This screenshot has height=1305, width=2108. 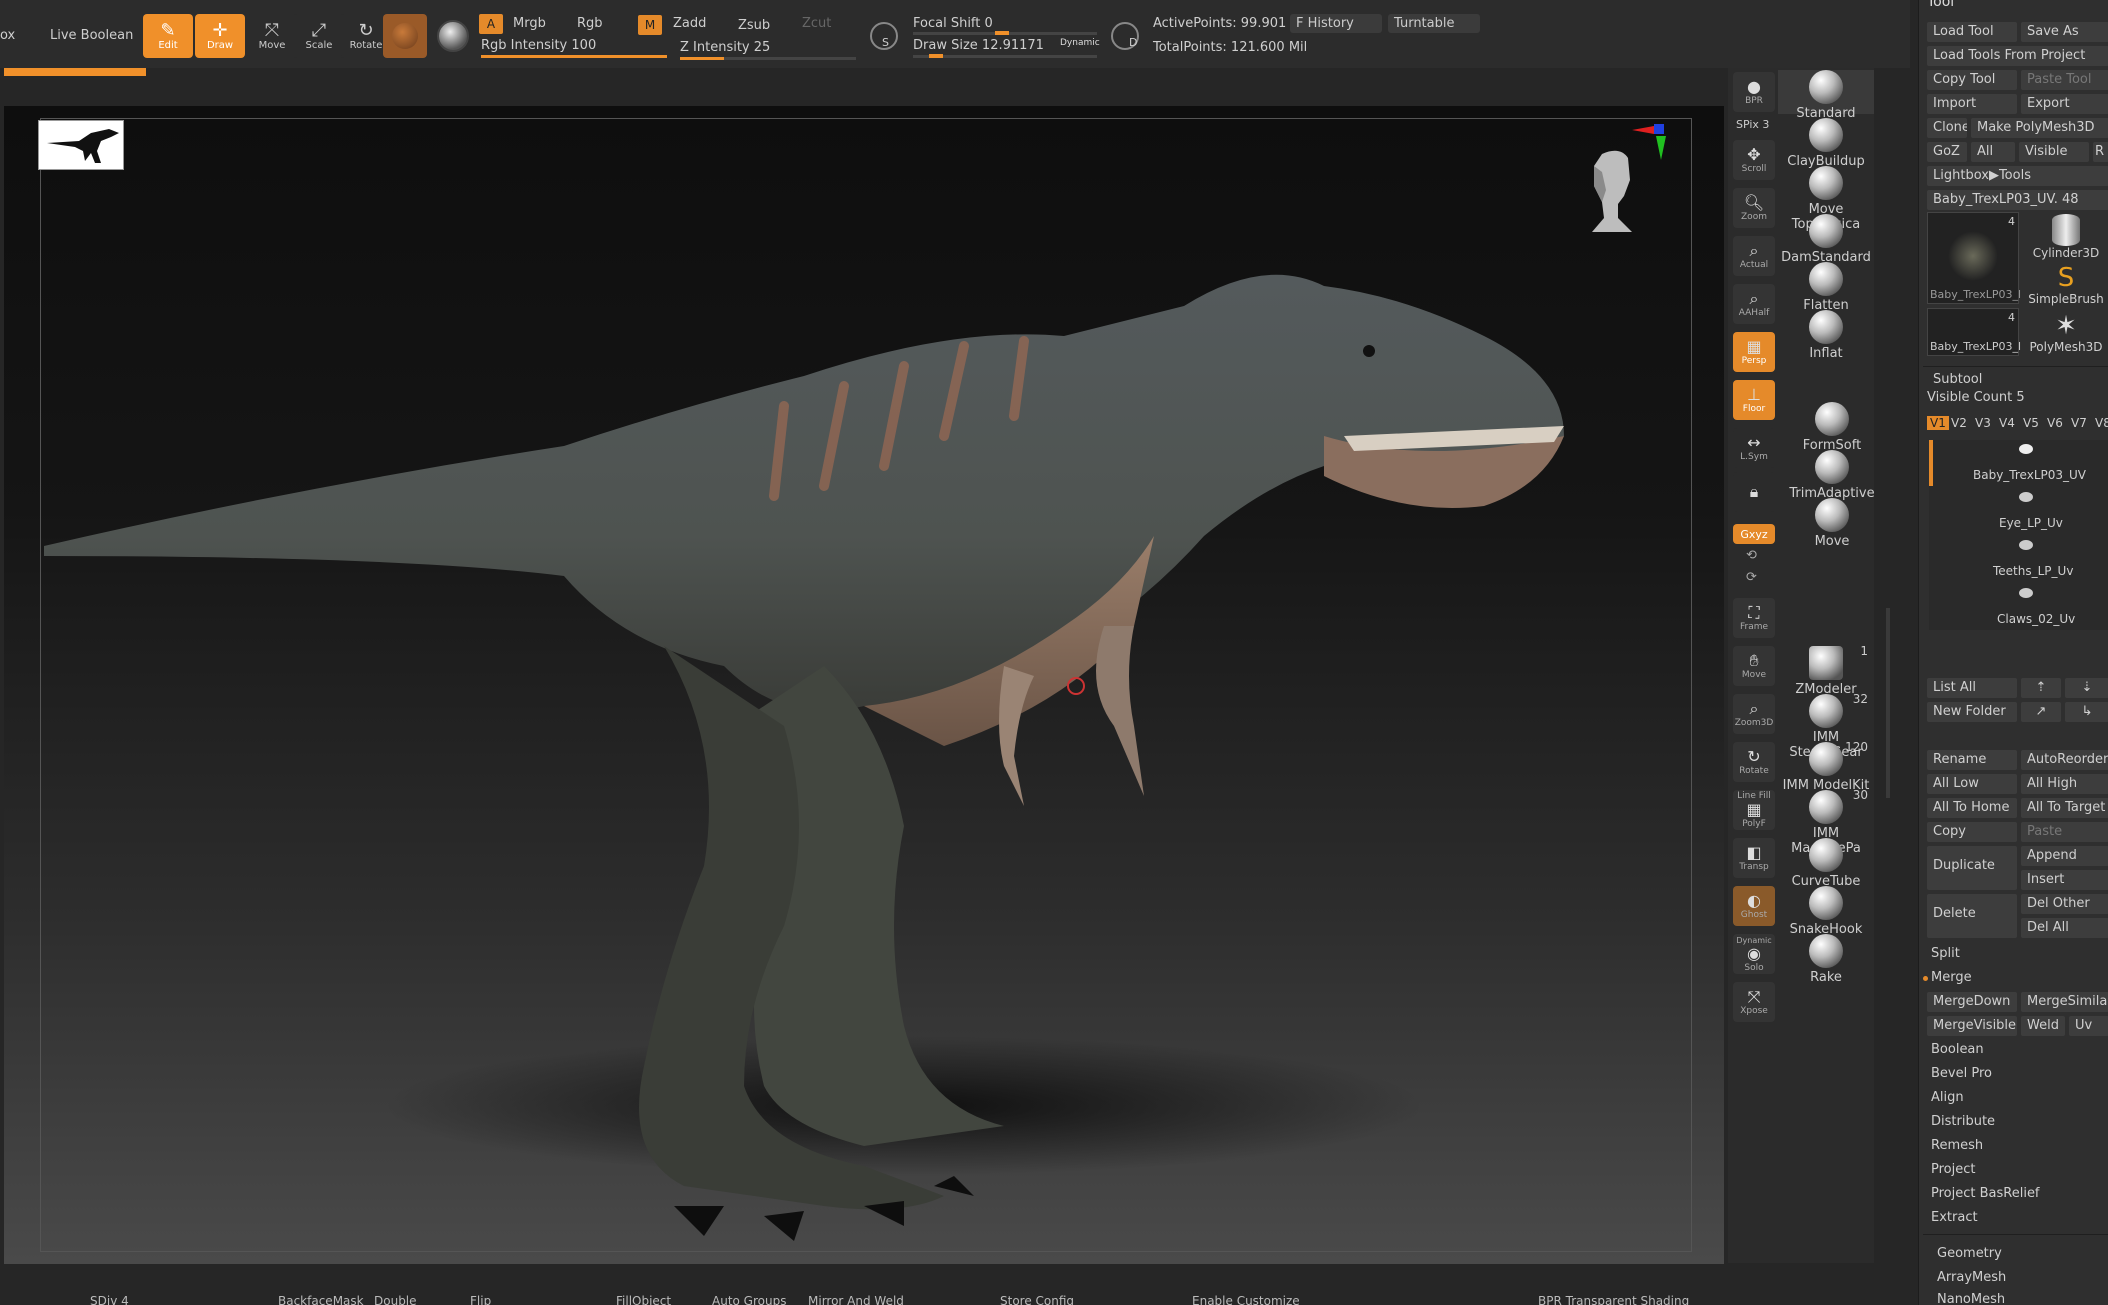 I want to click on zcut-button: Zcut, so click(x=816, y=23).